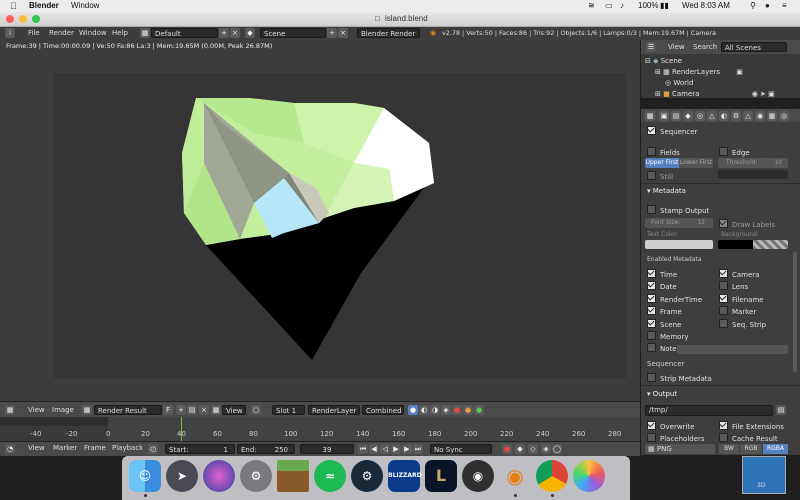  I want to click on image-view-icon: ▦, so click(216, 410).